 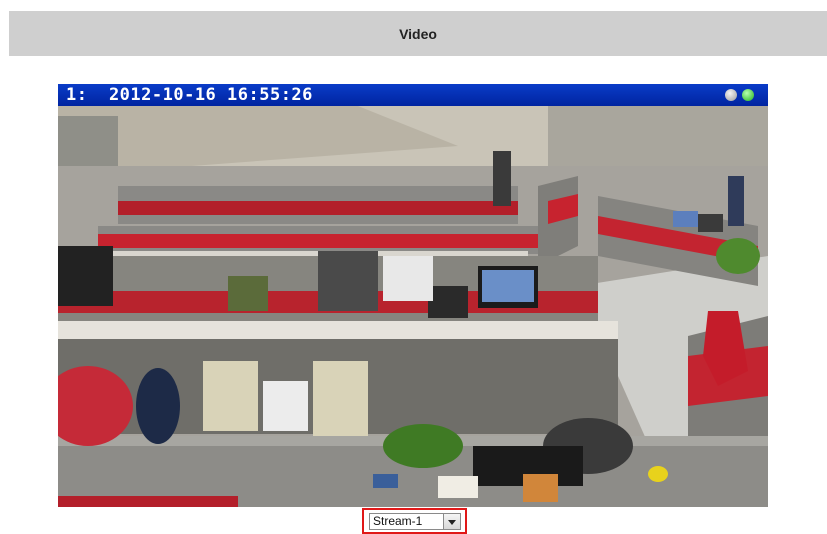 What do you see at coordinates (731, 95) in the screenshot?
I see `minimize-icon` at bounding box center [731, 95].